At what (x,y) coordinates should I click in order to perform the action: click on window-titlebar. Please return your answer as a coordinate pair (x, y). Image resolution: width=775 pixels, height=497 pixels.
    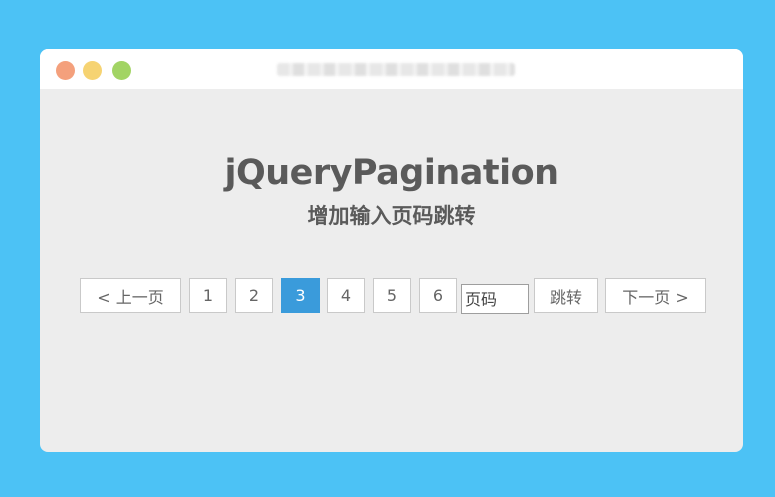
    Looking at the image, I should click on (391, 69).